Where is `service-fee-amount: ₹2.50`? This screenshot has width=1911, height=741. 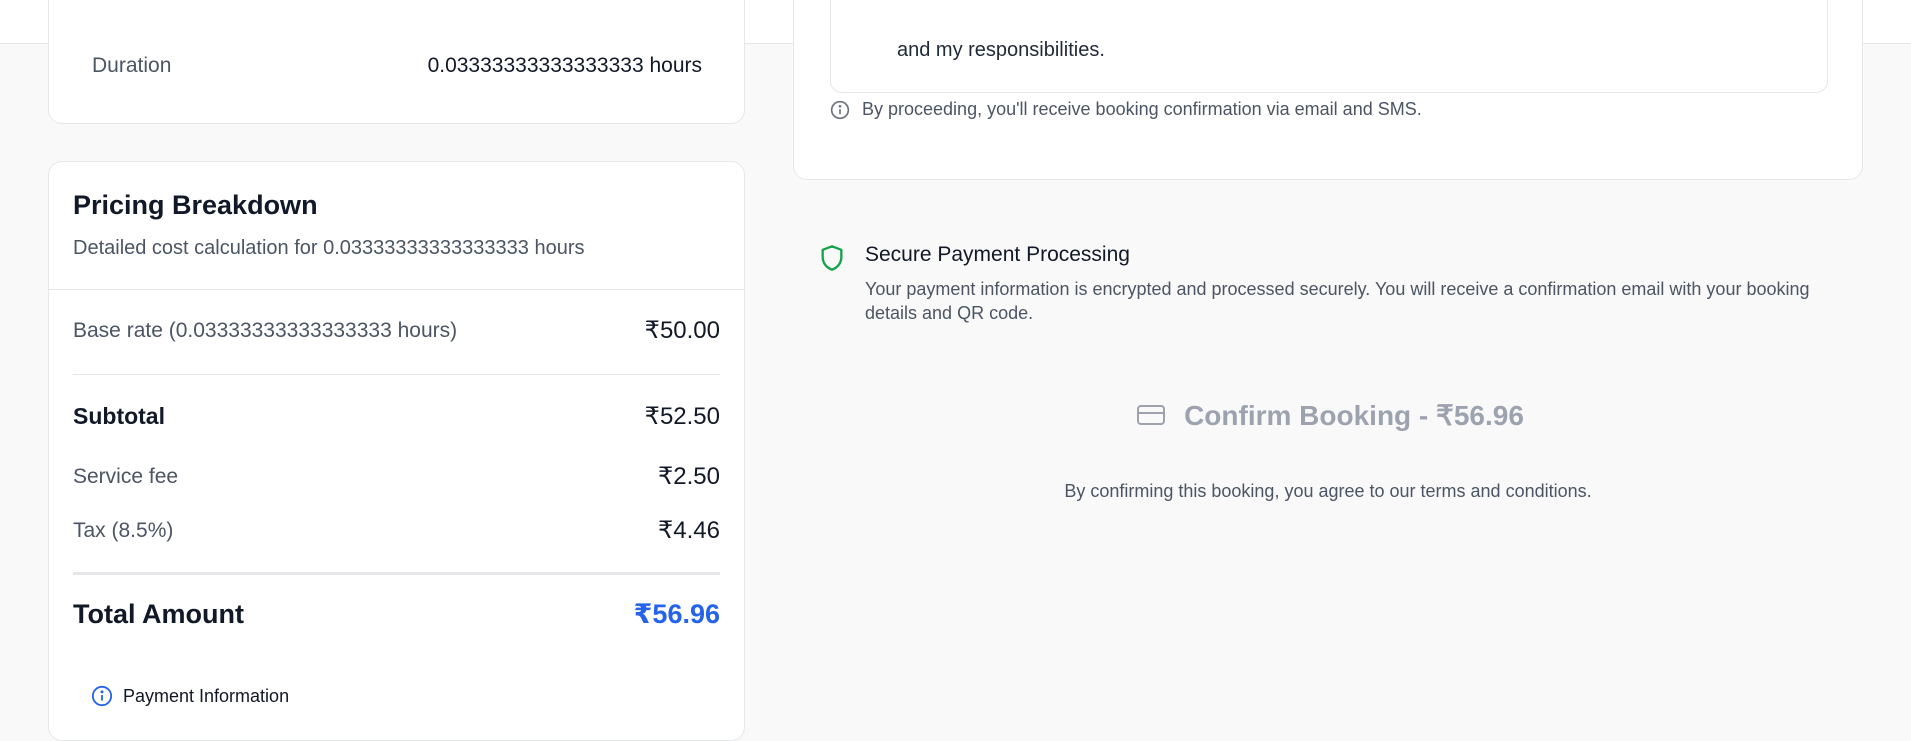 service-fee-amount: ₹2.50 is located at coordinates (689, 476).